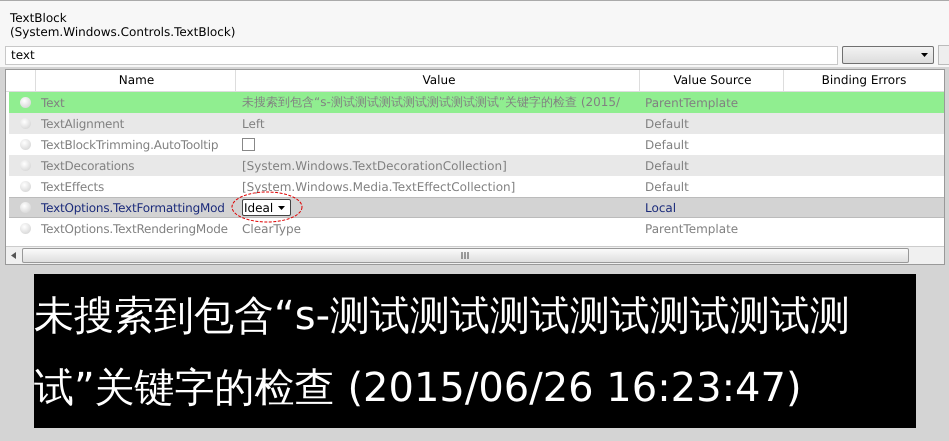 The image size is (949, 441). Describe the element at coordinates (13, 255) in the screenshot. I see `left-arrow-icon` at that location.